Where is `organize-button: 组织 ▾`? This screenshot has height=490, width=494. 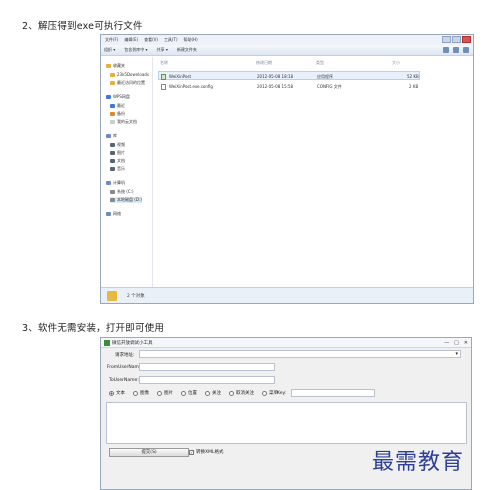
organize-button: 组织 ▾ is located at coordinates (109, 50).